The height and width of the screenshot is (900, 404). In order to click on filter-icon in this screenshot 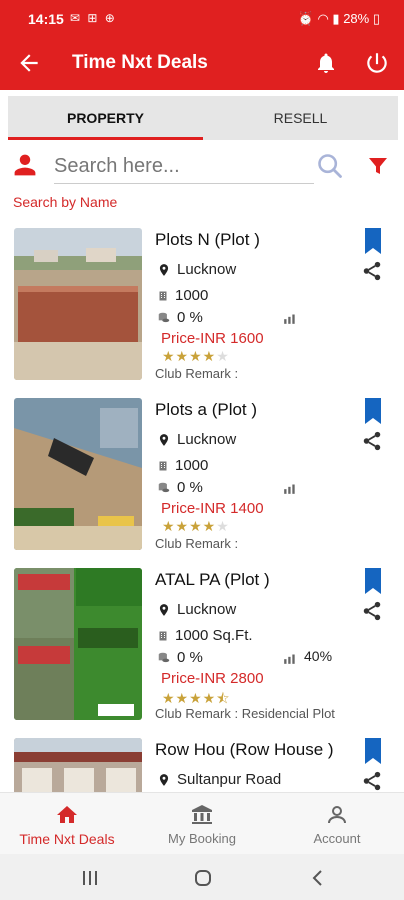, I will do `click(378, 166)`.